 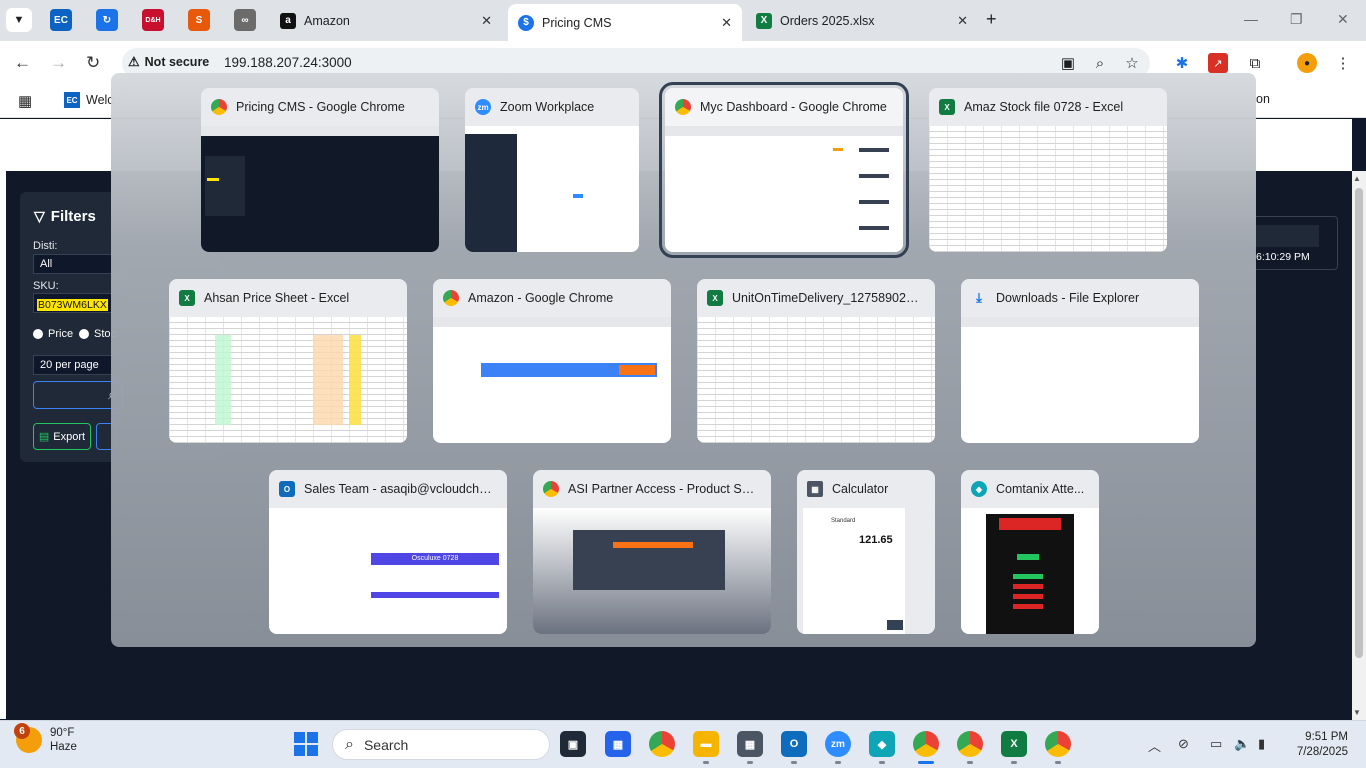 I want to click on switcher-window-zoom: zm Zoom Workplace, so click(x=552, y=170).